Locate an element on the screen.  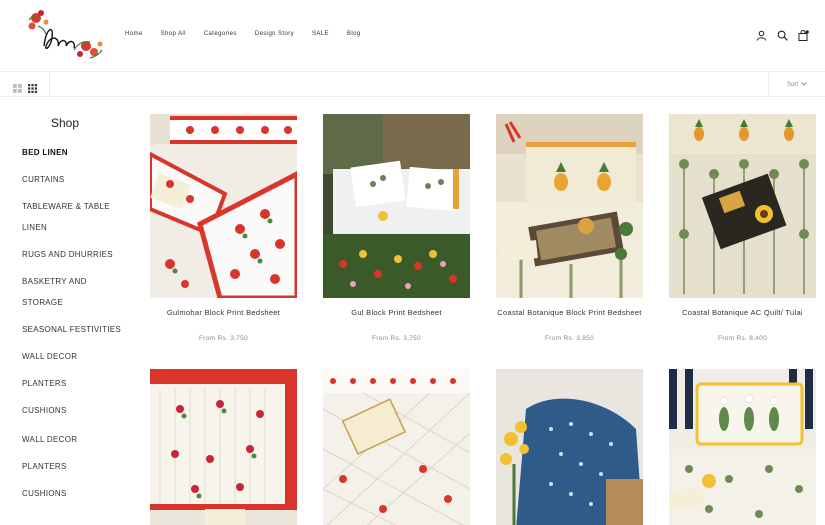
sidebar-item-planters: PLANTERS is located at coordinates (77, 383).